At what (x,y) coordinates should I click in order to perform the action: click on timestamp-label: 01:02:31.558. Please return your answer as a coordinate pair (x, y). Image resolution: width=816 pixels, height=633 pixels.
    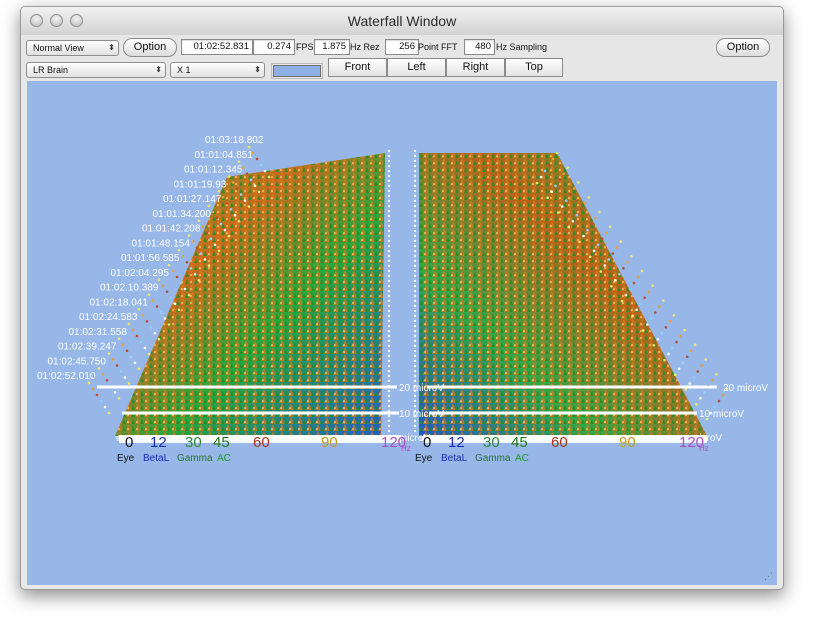
    Looking at the image, I should click on (98, 332).